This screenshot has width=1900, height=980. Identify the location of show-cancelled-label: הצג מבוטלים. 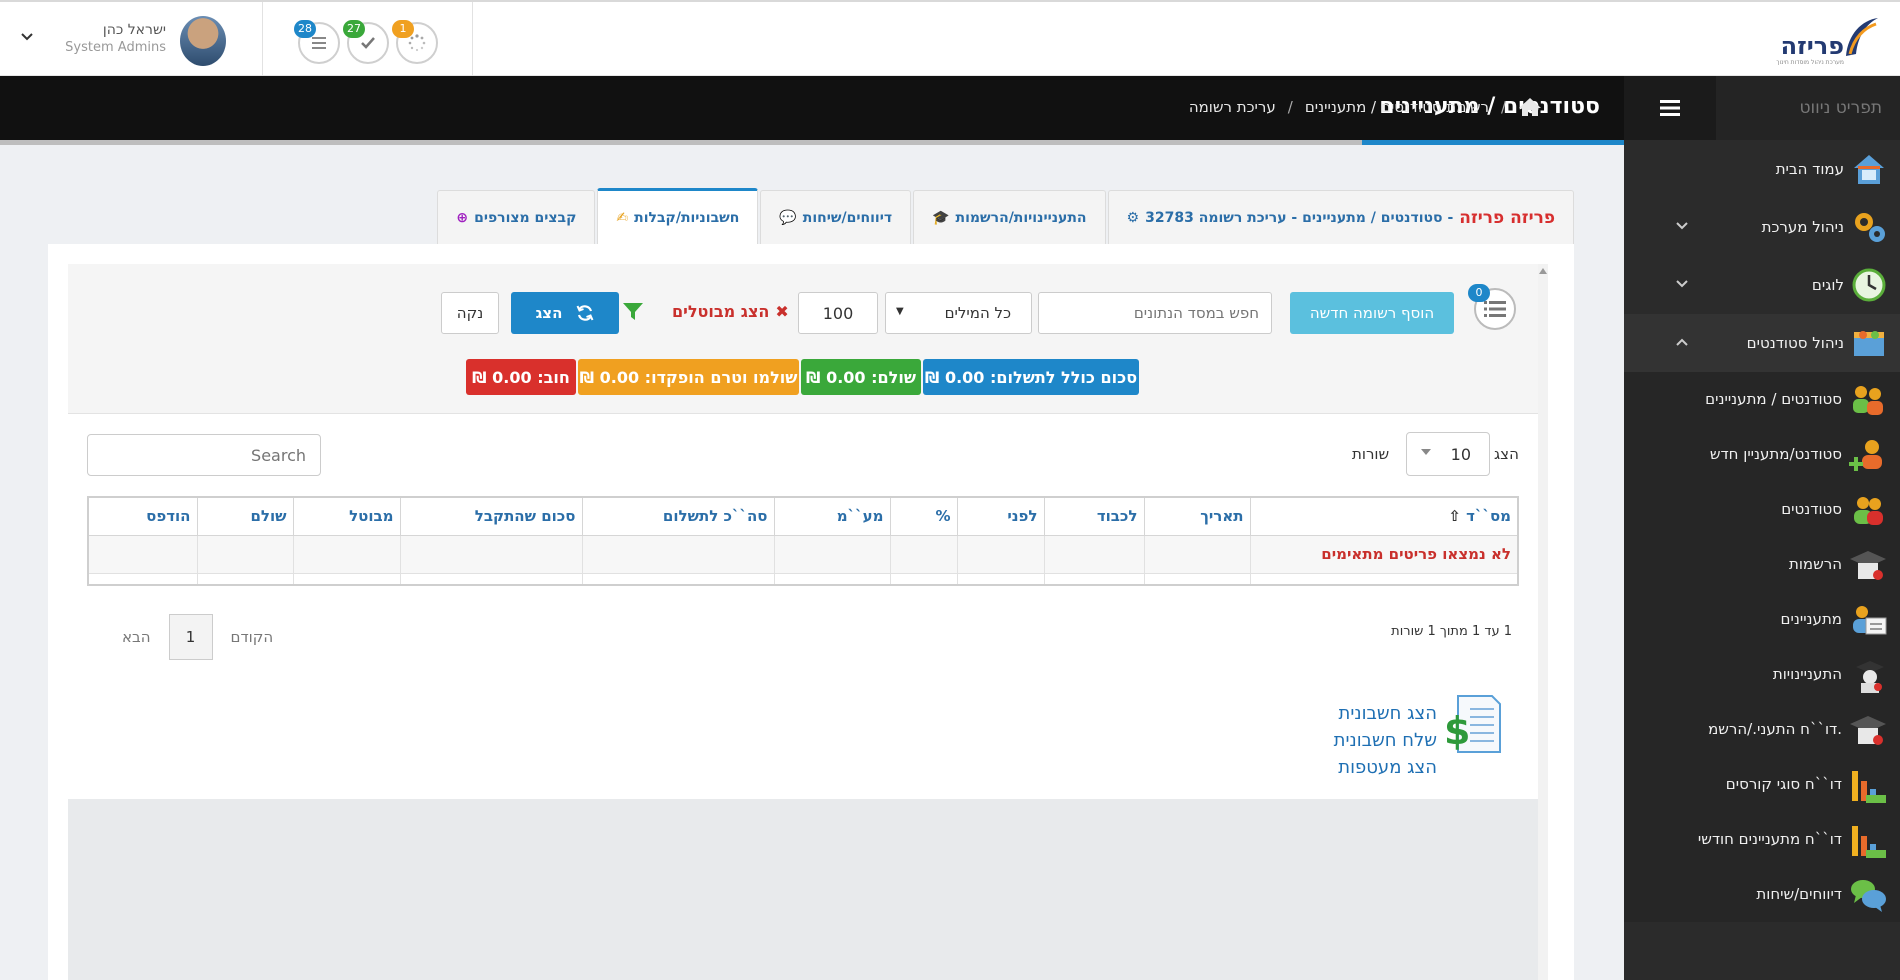
(721, 311).